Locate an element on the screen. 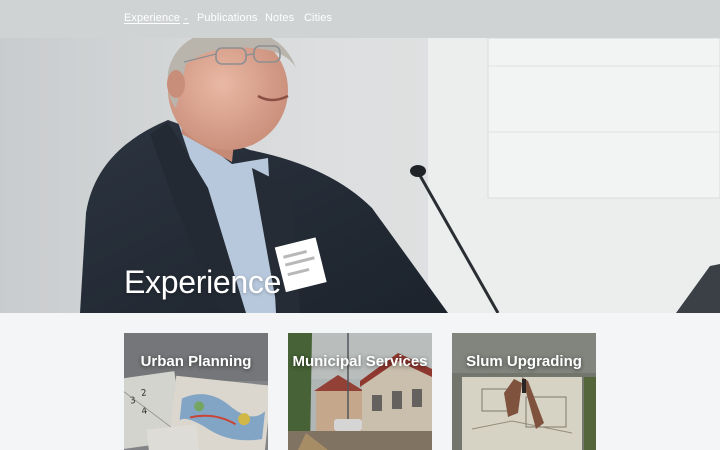 Image resolution: width=720 pixels, height=450 pixels. urban-planning-image: 3 2 4 is located at coordinates (196, 391).